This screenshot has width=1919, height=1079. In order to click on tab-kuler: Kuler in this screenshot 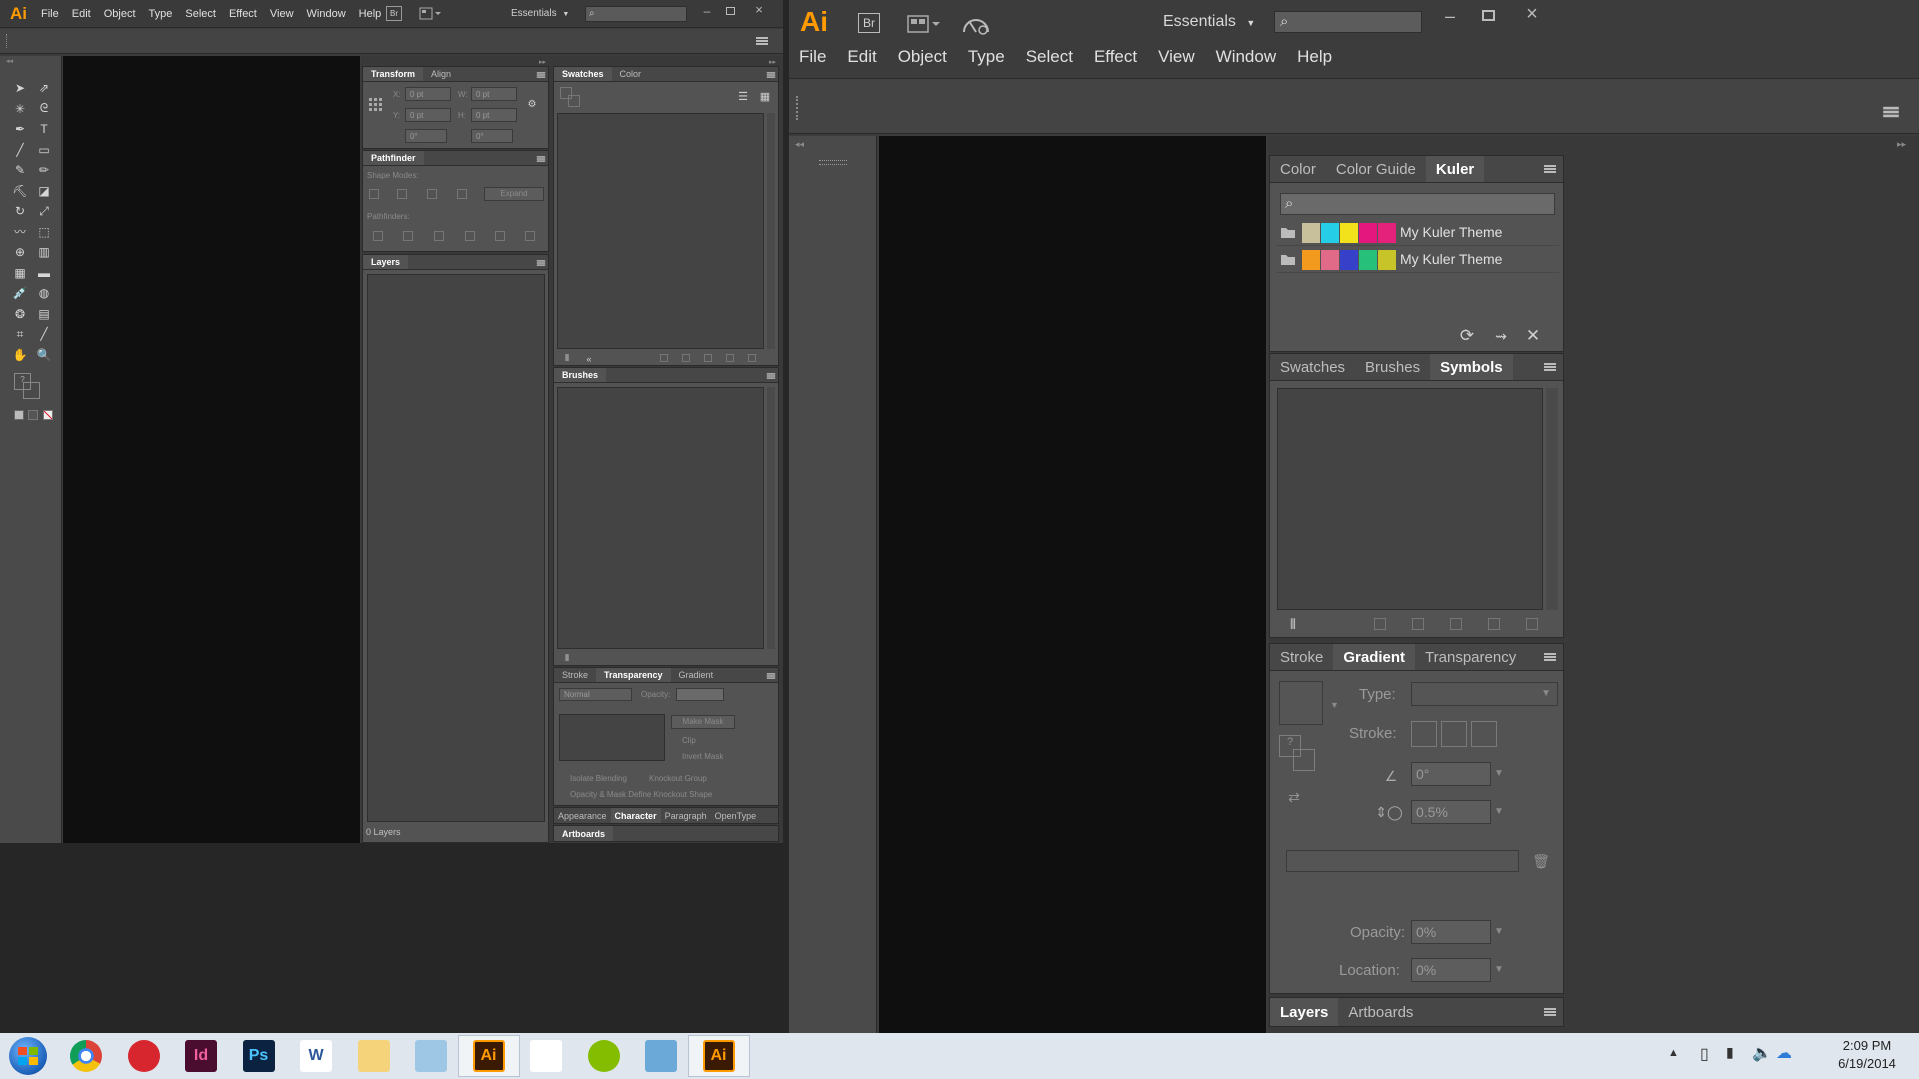, I will do `click(1455, 169)`.